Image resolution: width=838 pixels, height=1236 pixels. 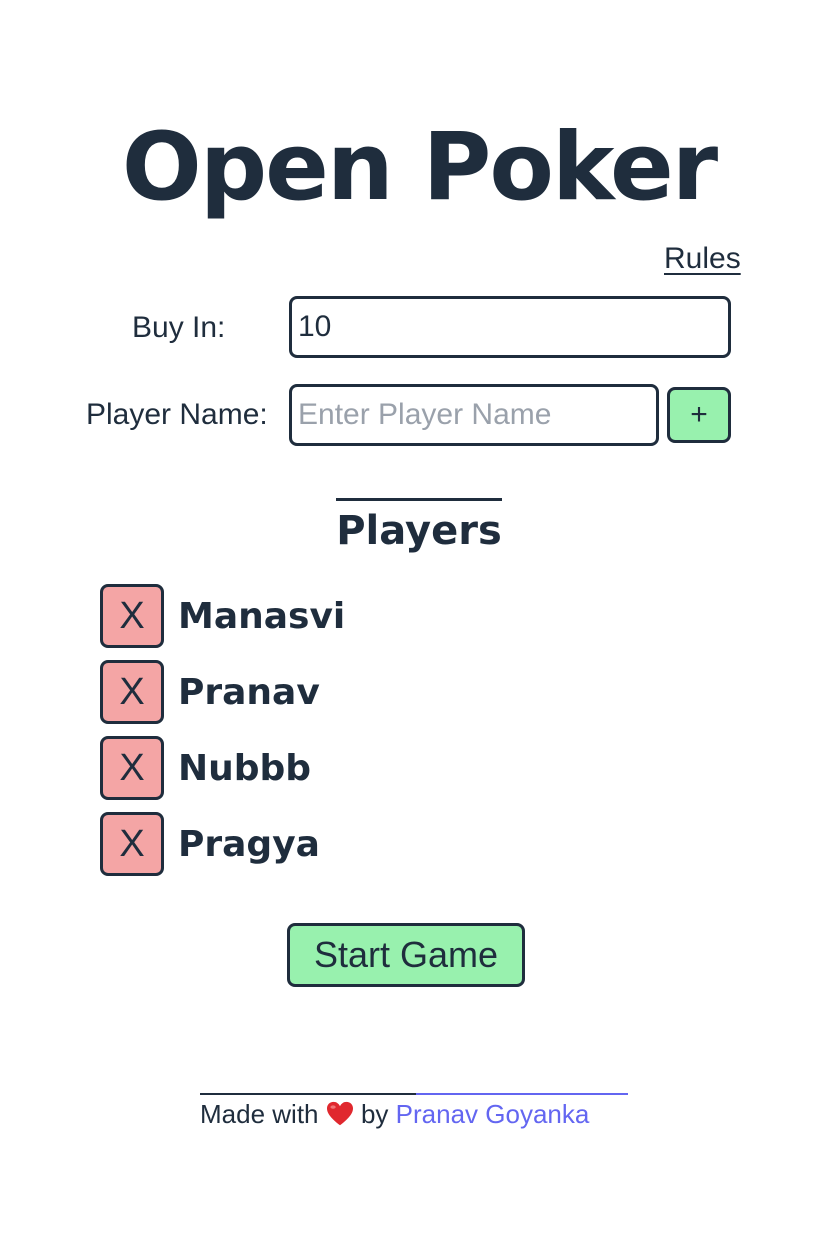 I want to click on app-title: Open Poker, so click(x=419, y=167).